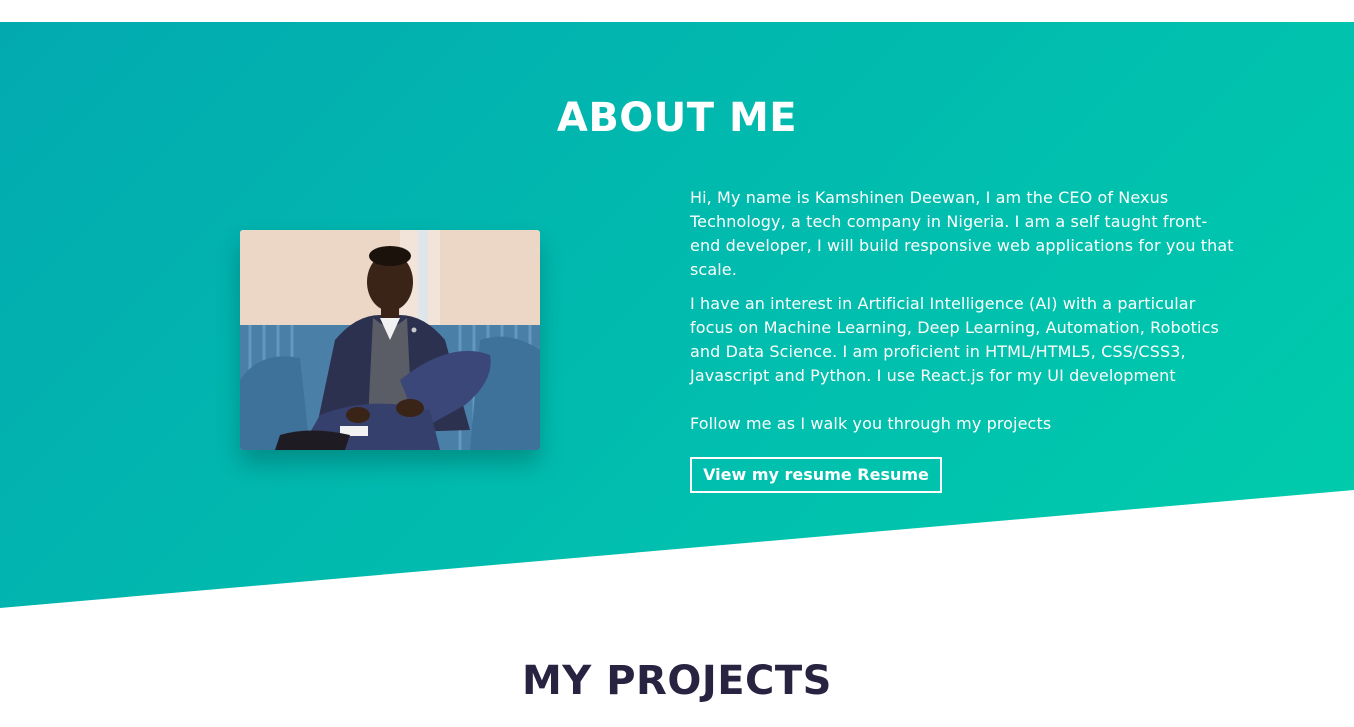 The height and width of the screenshot is (727, 1354). I want to click on profile-photo-illustration, so click(390, 340).